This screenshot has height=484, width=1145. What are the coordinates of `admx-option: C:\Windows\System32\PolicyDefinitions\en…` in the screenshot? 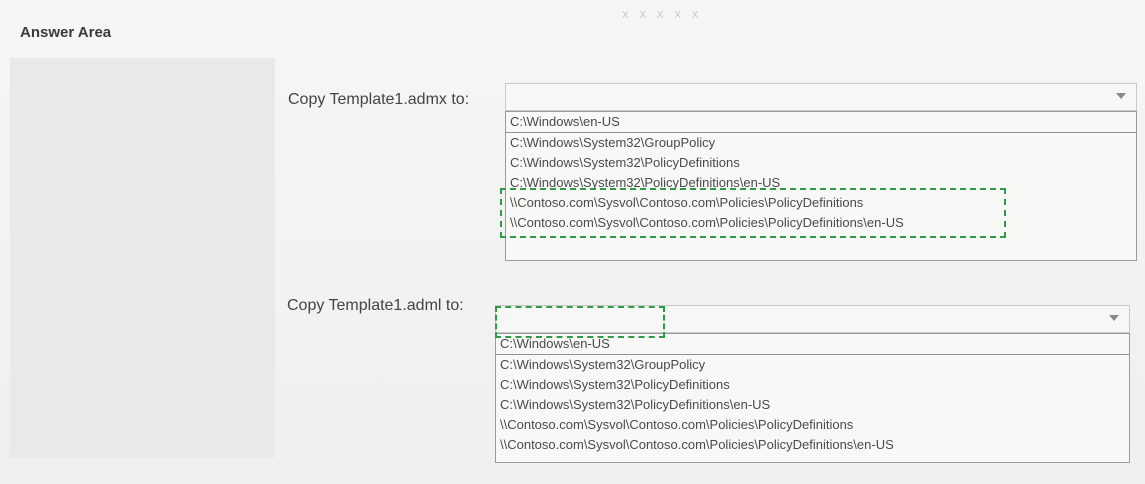 It's located at (821, 183).